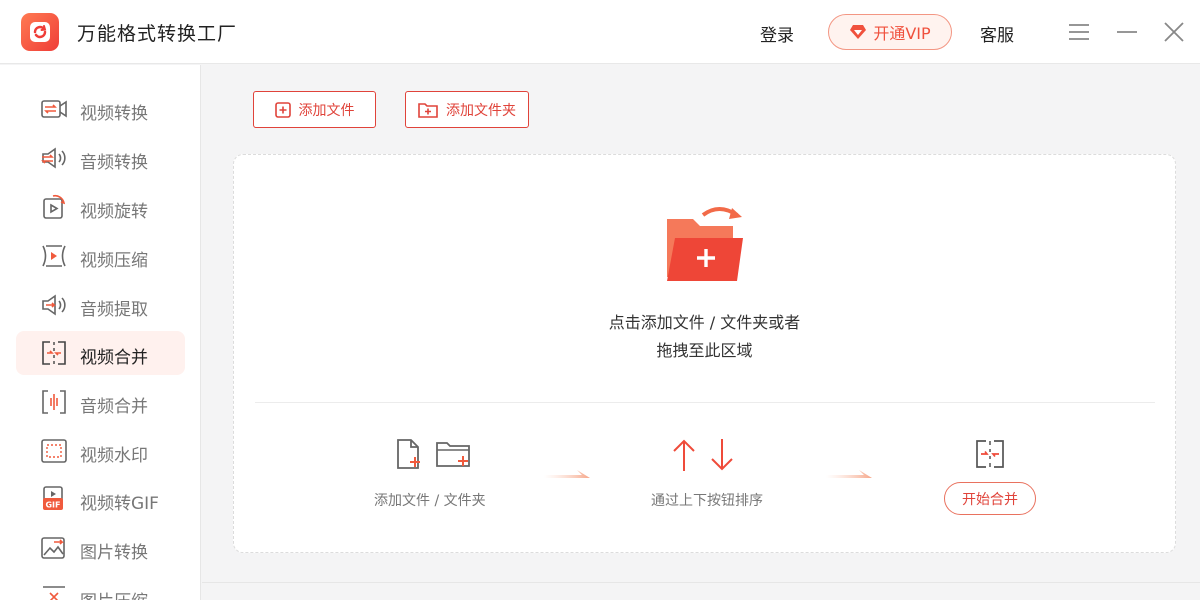 This screenshot has height=600, width=1200. Describe the element at coordinates (119, 504) in the screenshot. I see `sidebar-item-label: 视频转GIF` at that location.